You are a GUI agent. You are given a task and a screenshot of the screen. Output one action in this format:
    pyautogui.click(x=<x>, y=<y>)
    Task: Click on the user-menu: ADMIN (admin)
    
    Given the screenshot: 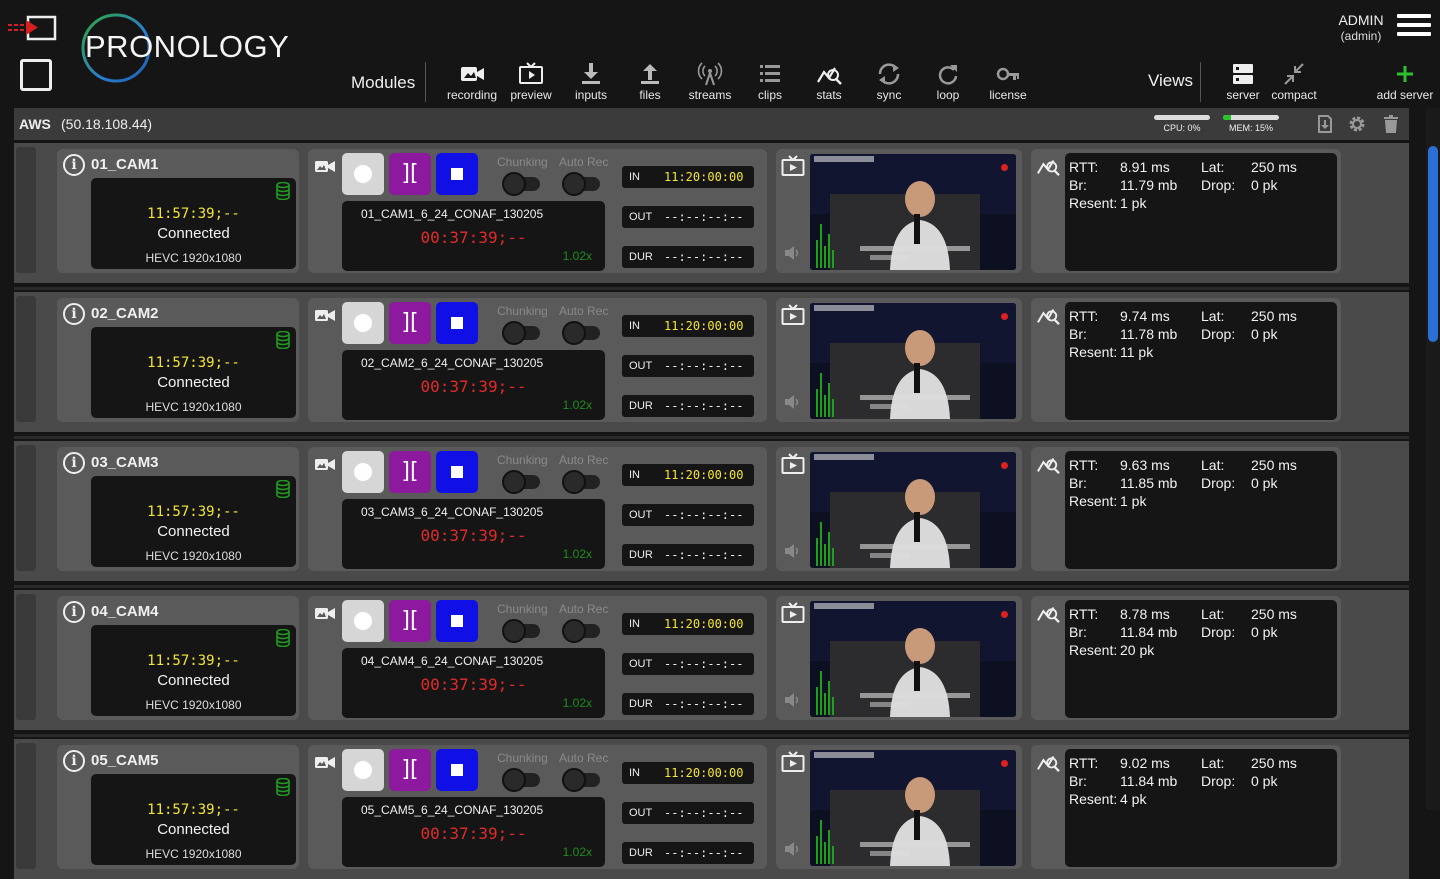 What is the action you would take?
    pyautogui.click(x=1361, y=27)
    